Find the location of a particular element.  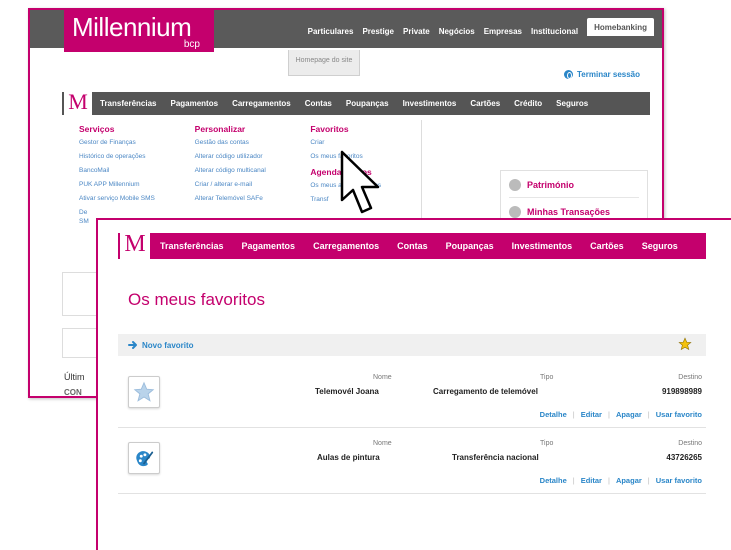

top-nav-item: Empresas is located at coordinates (503, 31).